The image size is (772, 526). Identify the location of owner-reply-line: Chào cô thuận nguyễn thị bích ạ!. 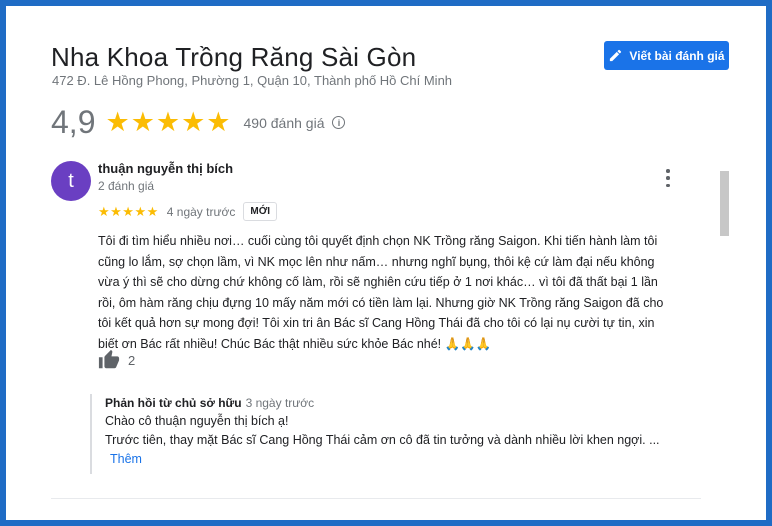
(197, 421).